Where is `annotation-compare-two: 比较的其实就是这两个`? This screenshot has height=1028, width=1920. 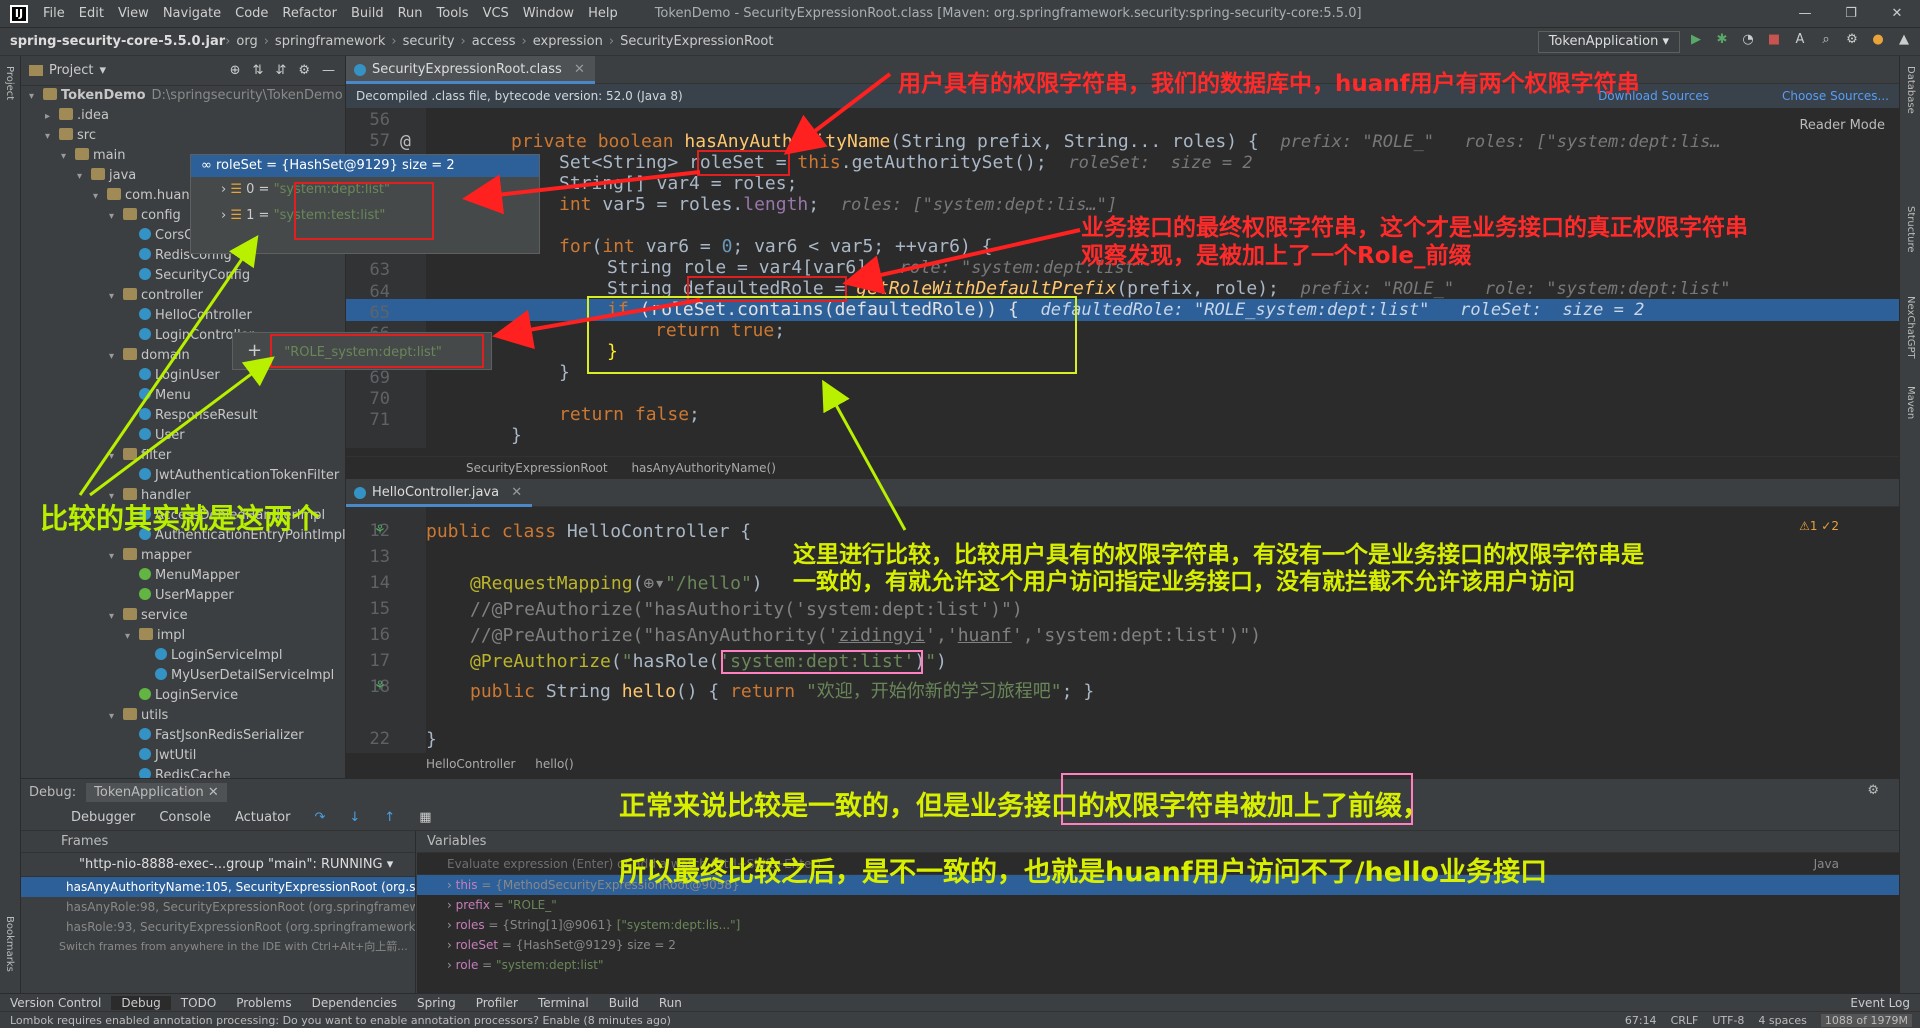
annotation-compare-two: 比较的其实就是这两个 is located at coordinates (180, 518).